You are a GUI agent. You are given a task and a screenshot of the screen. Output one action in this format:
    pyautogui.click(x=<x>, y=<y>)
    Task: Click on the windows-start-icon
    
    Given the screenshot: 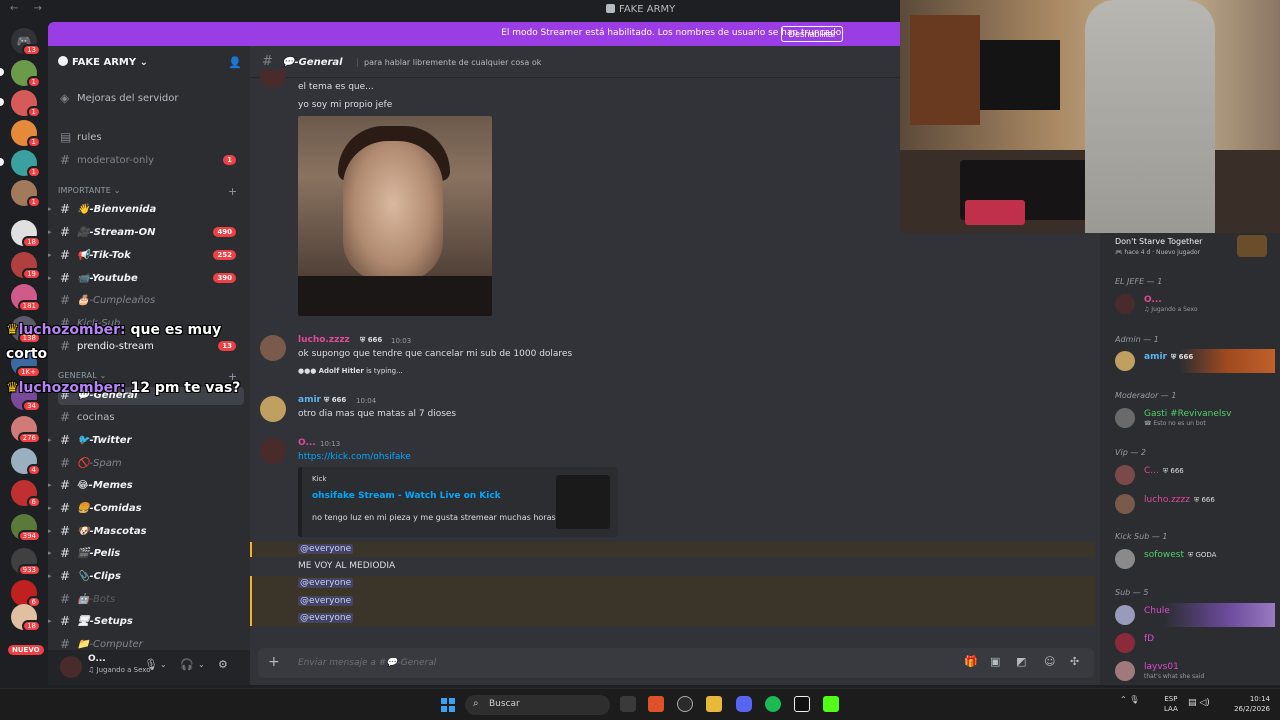 What is the action you would take?
    pyautogui.click(x=448, y=705)
    